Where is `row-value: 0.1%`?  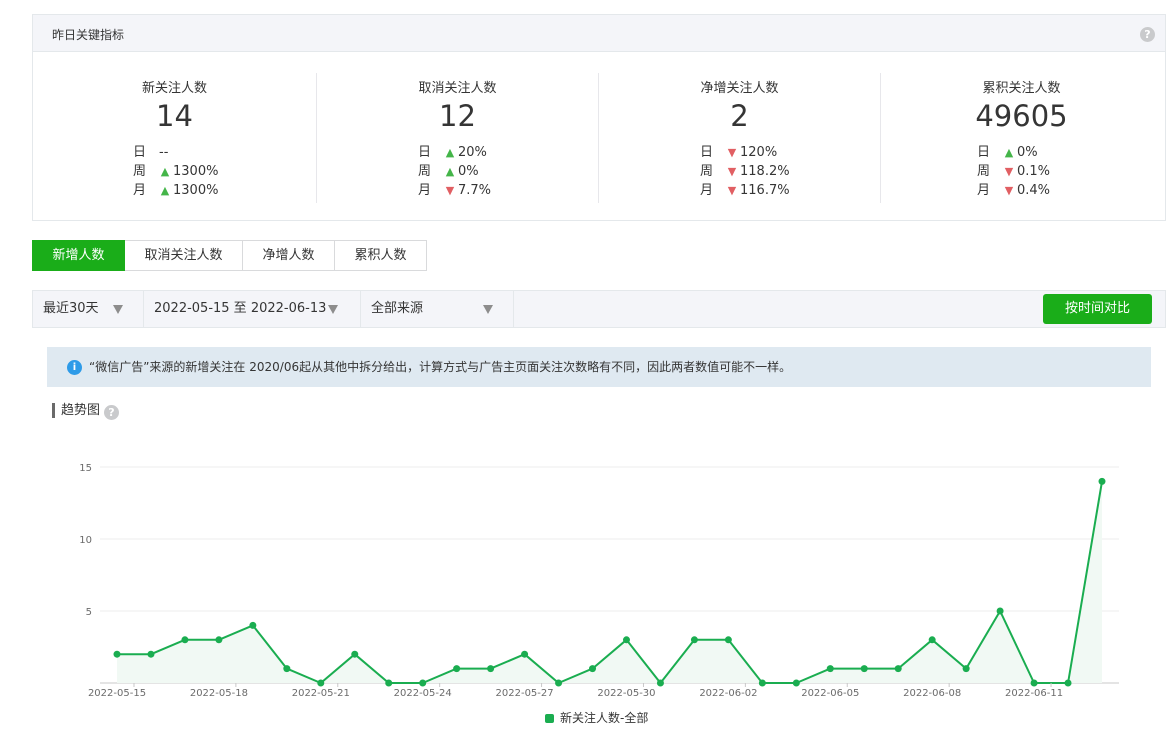
row-value: 0.1% is located at coordinates (1034, 171).